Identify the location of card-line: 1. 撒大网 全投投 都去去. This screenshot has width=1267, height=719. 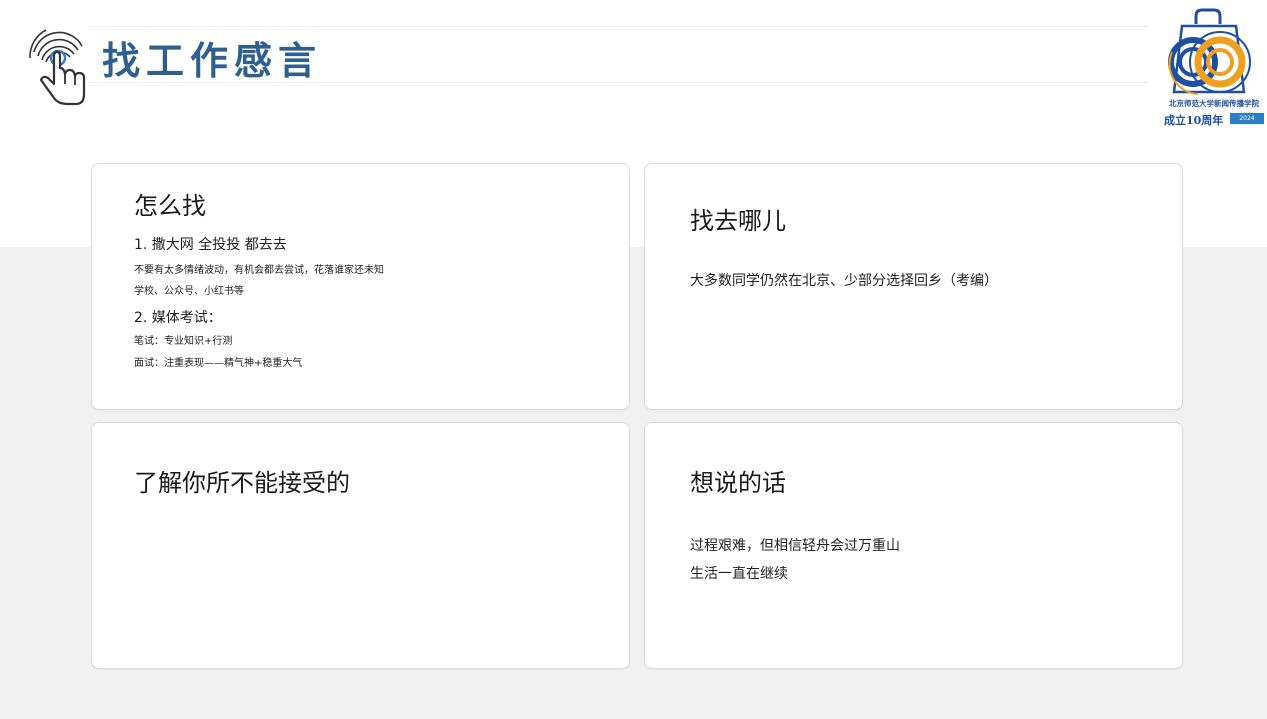
(210, 245).